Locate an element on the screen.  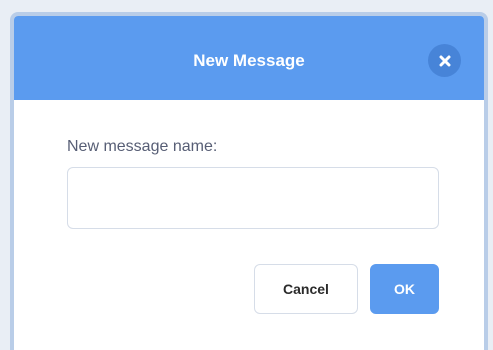
close-button is located at coordinates (444, 60).